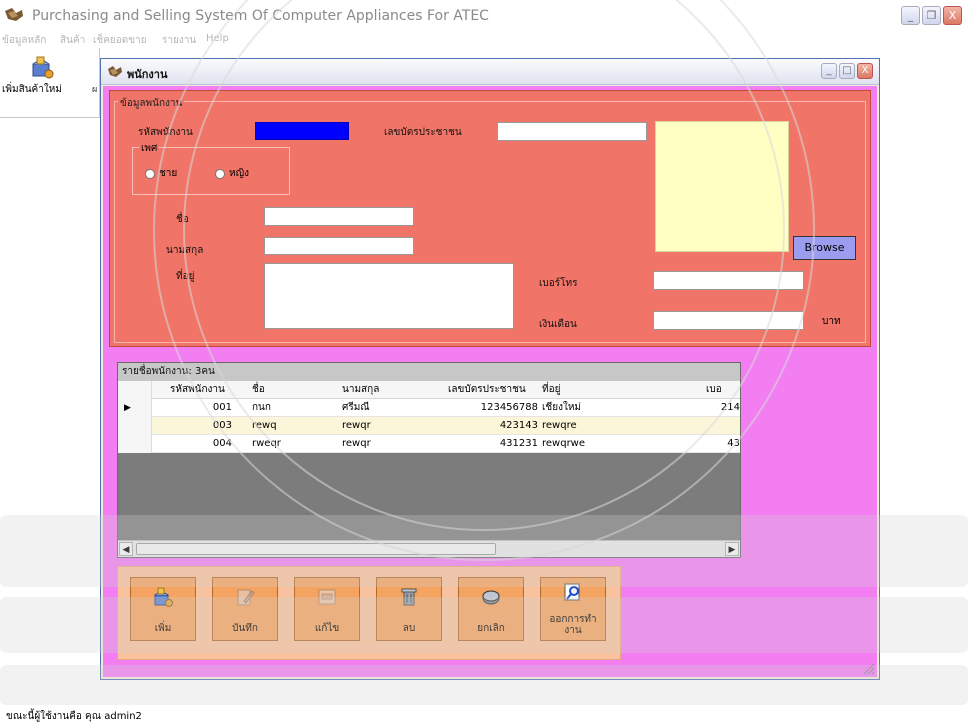 The width and height of the screenshot is (968, 727). I want to click on browse-button: Browse, so click(824, 248).